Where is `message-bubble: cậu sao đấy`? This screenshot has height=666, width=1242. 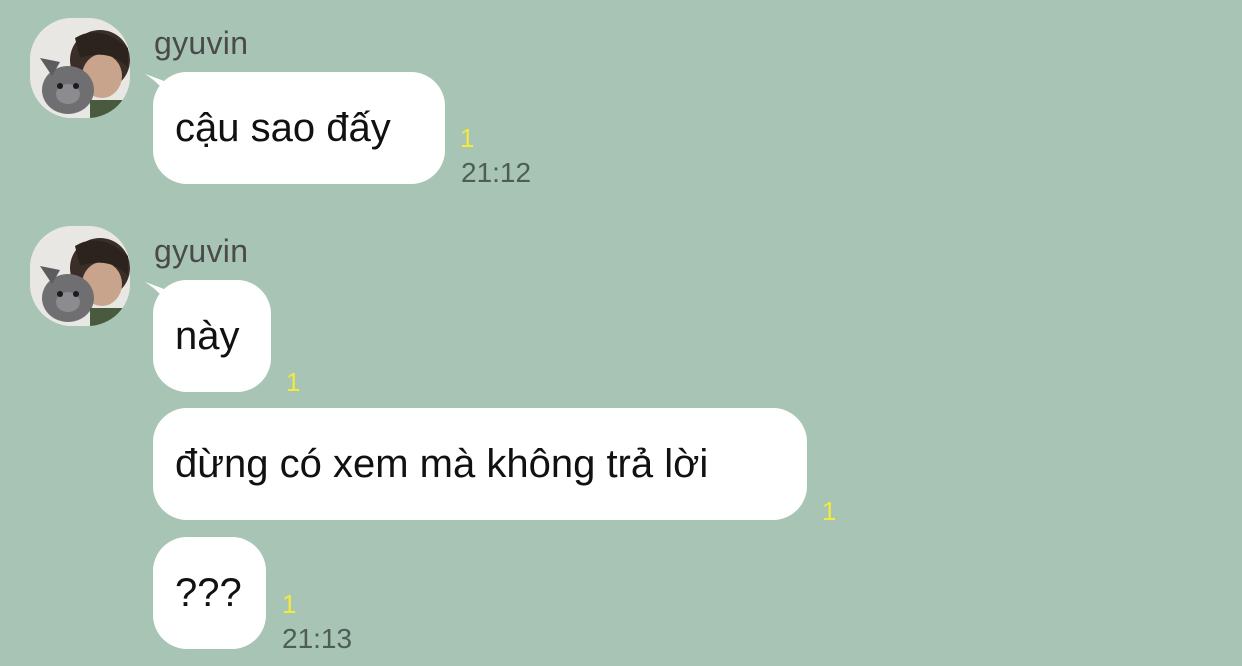
message-bubble: cậu sao đấy is located at coordinates (299, 128).